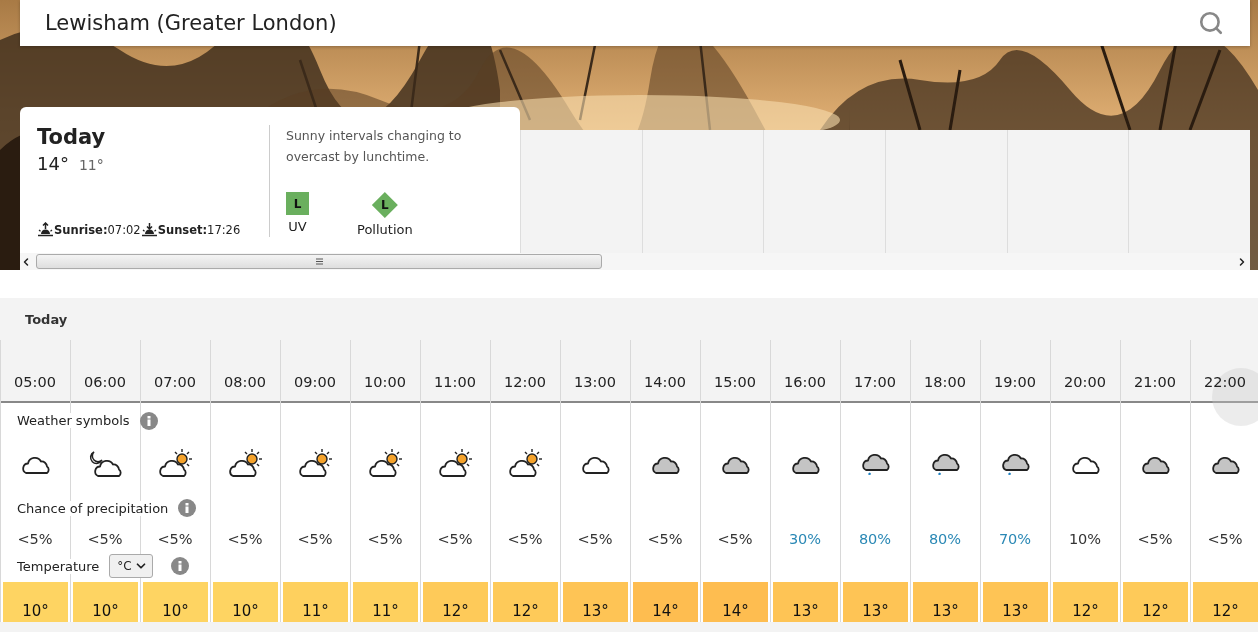 The width and height of the screenshot is (1258, 632). I want to click on day-card: Today 14° 11° Sunrise:07:02 Sunset:17:26 Sunny intervals changing to overcast by lunchtime. L UV L Pollution, so click(270, 180).